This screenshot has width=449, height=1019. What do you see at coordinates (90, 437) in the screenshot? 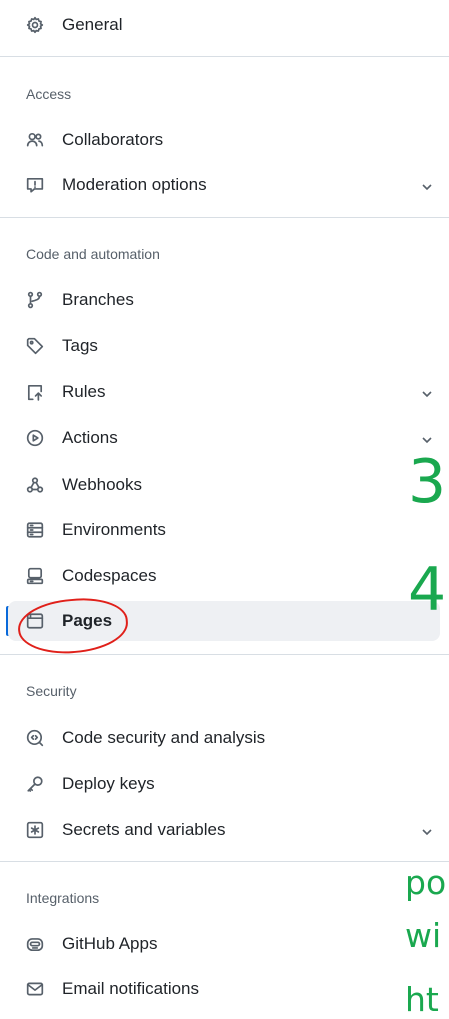
I see `sidebar-item-label: Actions` at bounding box center [90, 437].